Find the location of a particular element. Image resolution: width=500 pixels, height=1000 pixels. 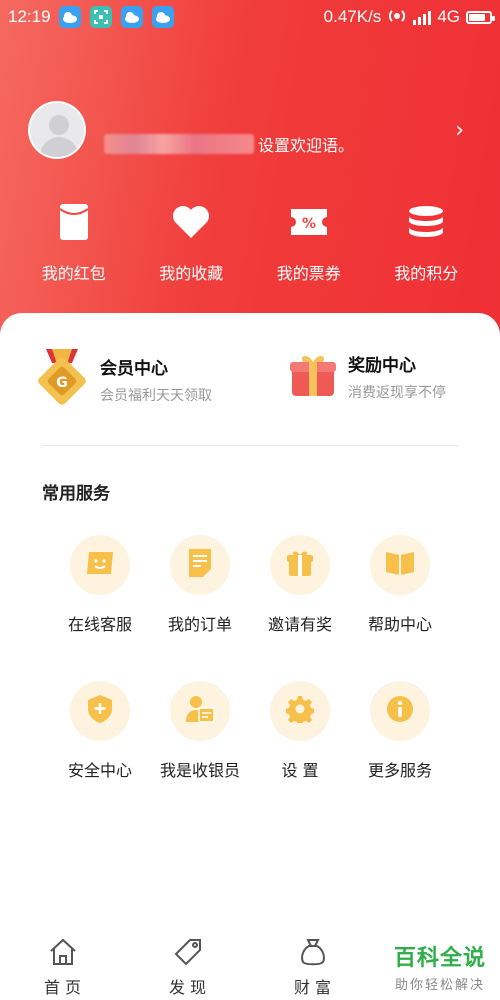

reward-center-subtitle: 消费返现享不停 is located at coordinates (397, 393).